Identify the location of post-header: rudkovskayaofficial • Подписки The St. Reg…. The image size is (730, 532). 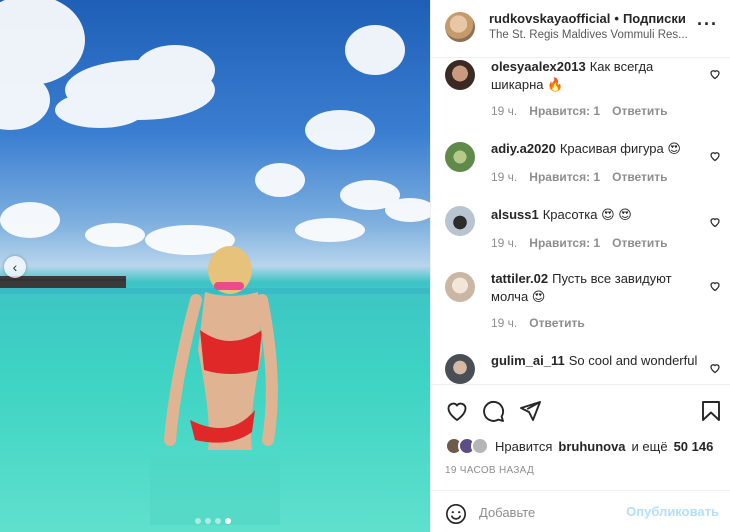
(580, 29).